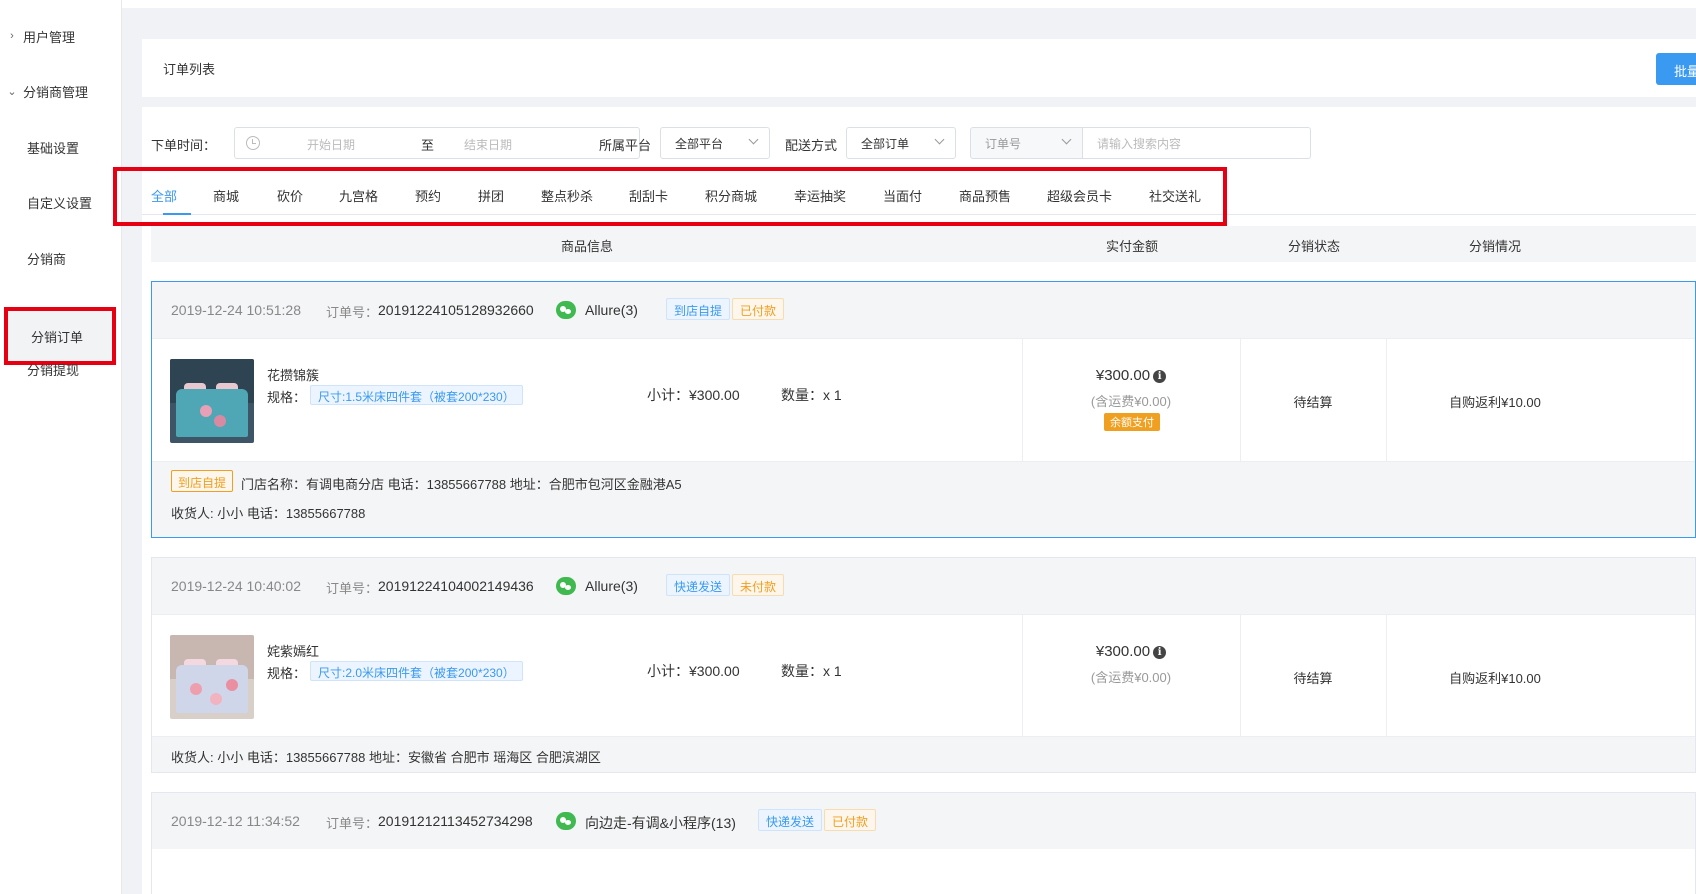  I want to click on sidebar-group-user-management: › 用户管理, so click(61, 36).